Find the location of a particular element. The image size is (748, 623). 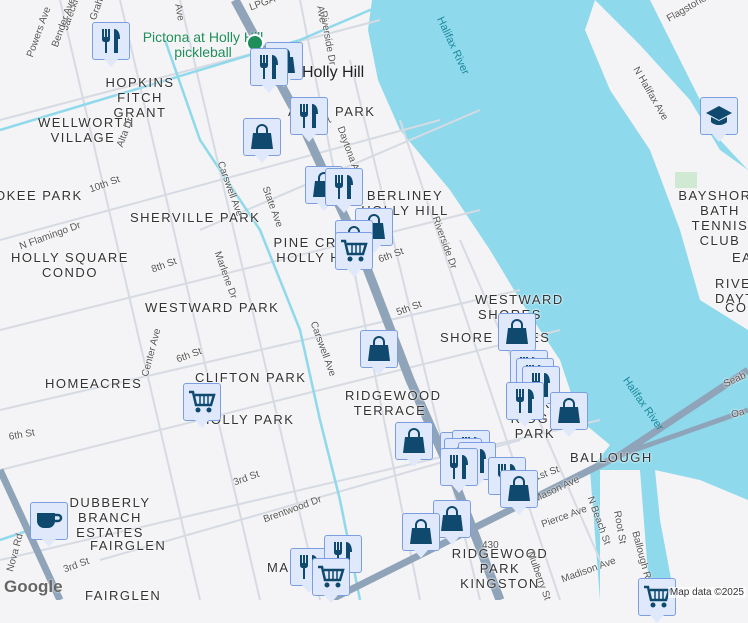

neighborhood-label: HOMEACRES is located at coordinates (93, 383).